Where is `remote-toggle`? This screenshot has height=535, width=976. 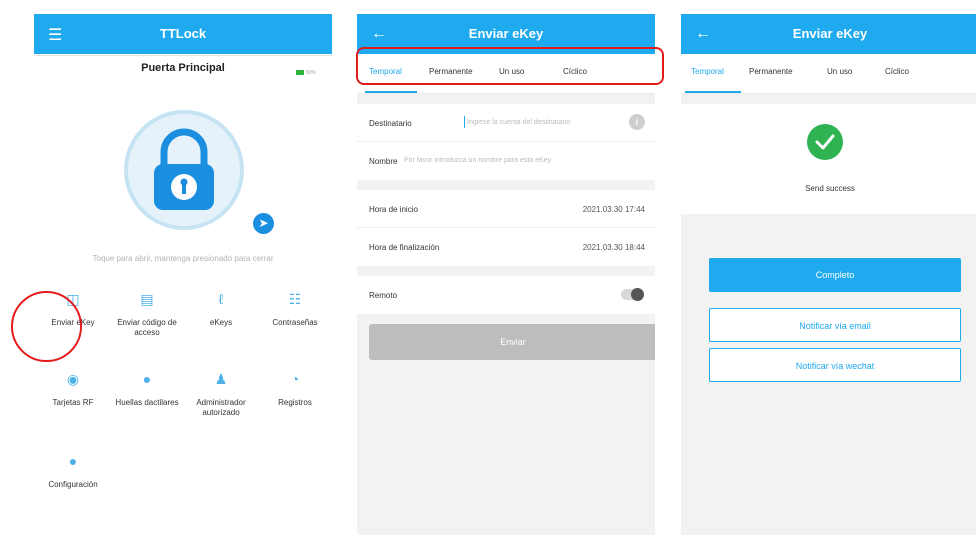 remote-toggle is located at coordinates (632, 294).